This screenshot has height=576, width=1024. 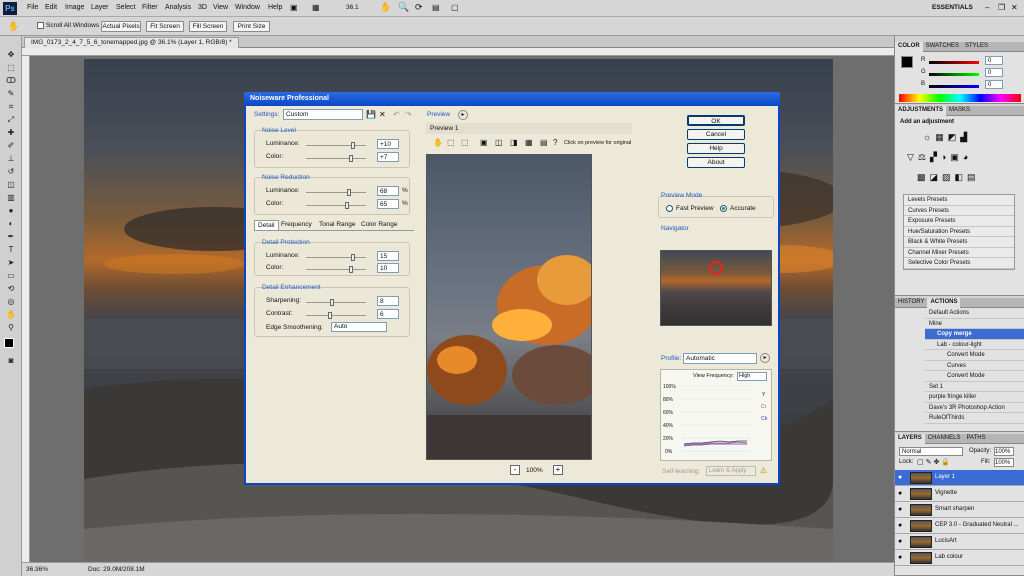 I want to click on zoom-in-icon: +, so click(x=558, y=470).